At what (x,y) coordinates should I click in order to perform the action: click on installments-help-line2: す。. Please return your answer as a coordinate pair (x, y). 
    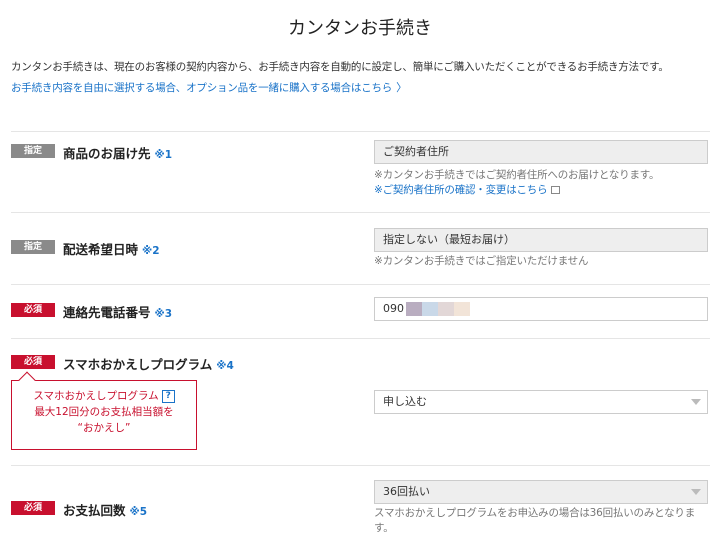
    Looking at the image, I should click on (384, 528).